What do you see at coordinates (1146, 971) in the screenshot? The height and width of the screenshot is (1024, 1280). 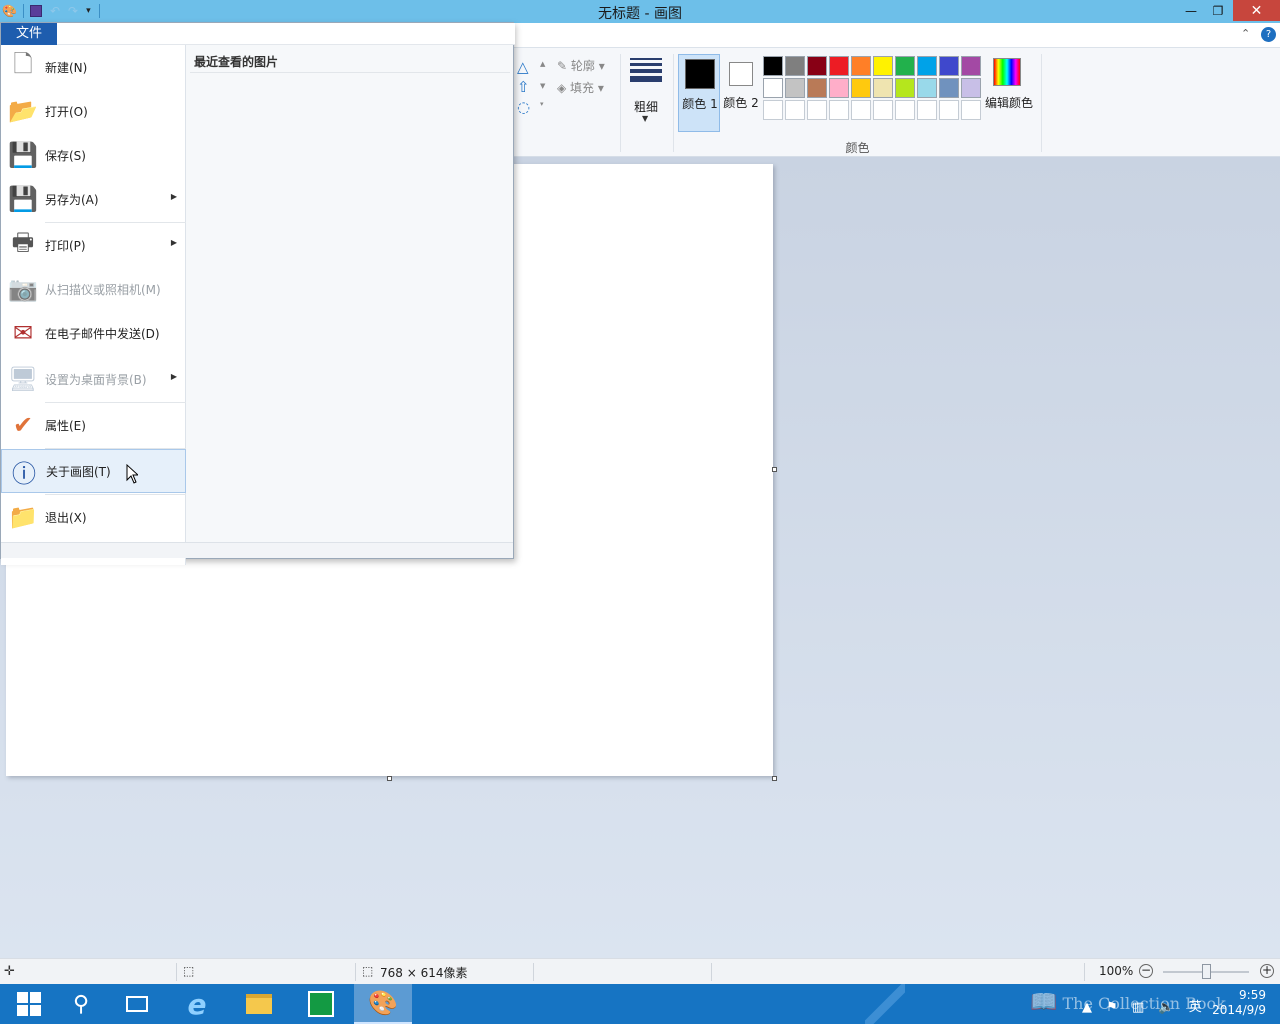 I see `zoom-out-button: −` at bounding box center [1146, 971].